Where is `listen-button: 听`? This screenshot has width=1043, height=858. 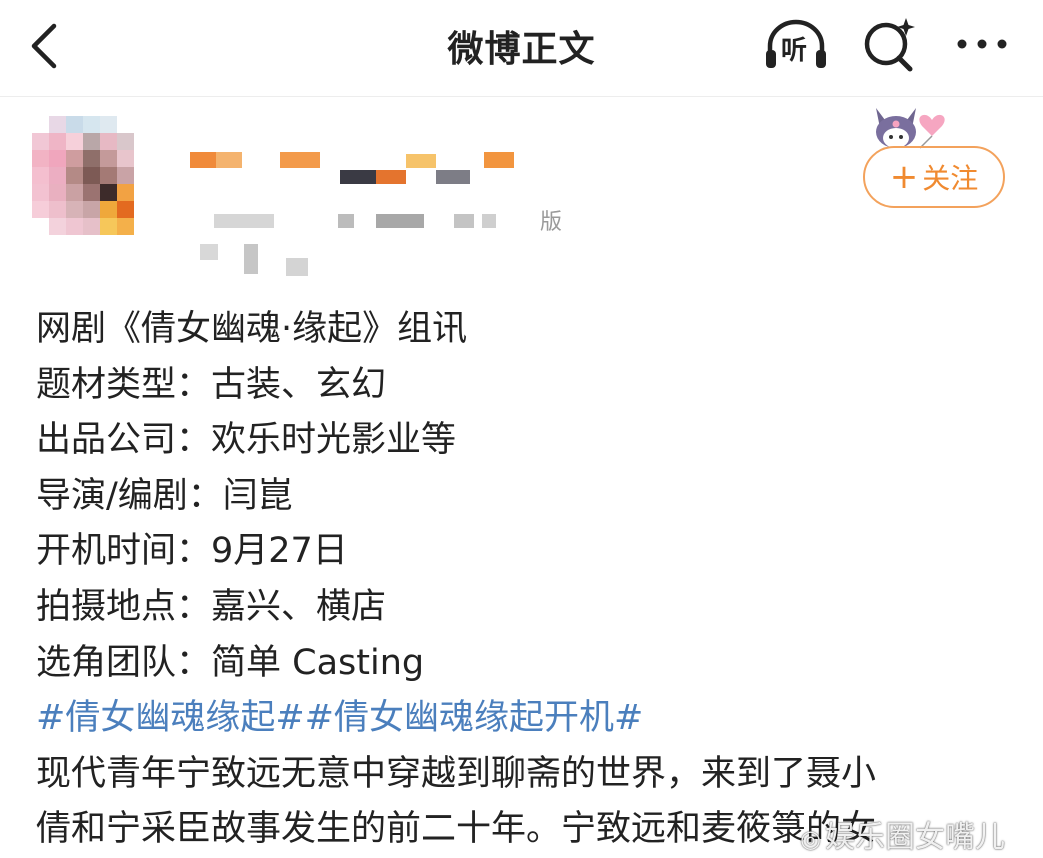
listen-button: 听 is located at coordinates (796, 44).